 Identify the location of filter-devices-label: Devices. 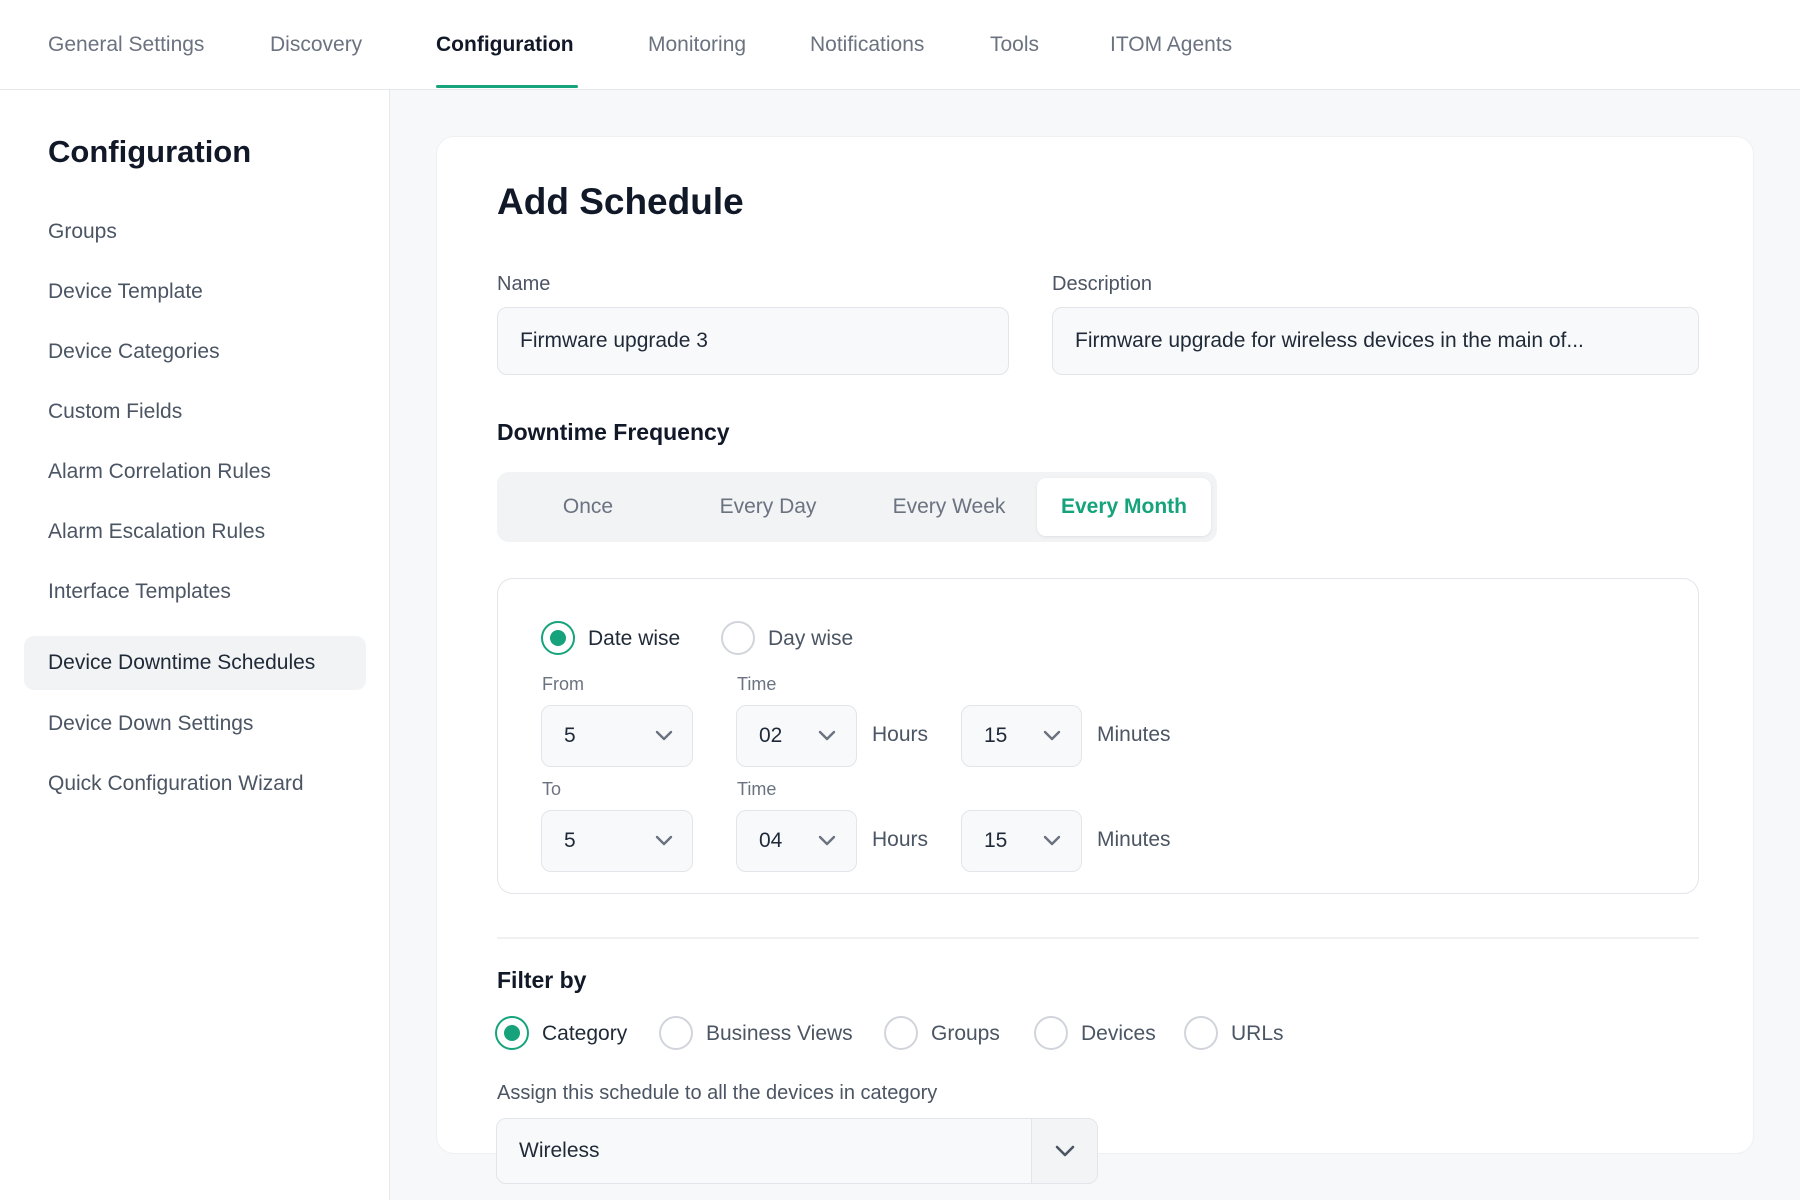
(1118, 1033).